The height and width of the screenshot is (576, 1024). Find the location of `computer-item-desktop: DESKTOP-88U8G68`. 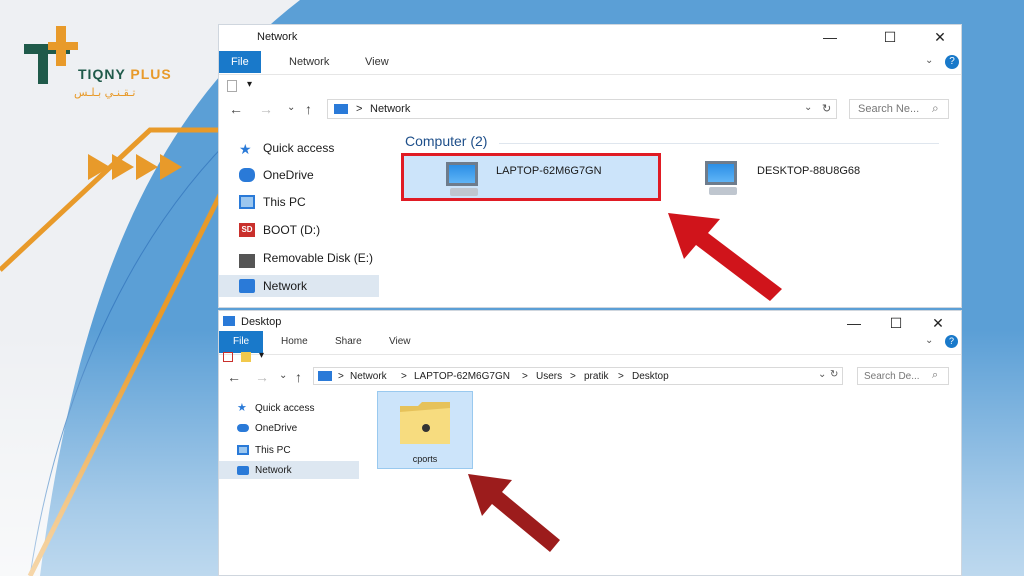

computer-item-desktop: DESKTOP-88U8G68 is located at coordinates (801, 177).